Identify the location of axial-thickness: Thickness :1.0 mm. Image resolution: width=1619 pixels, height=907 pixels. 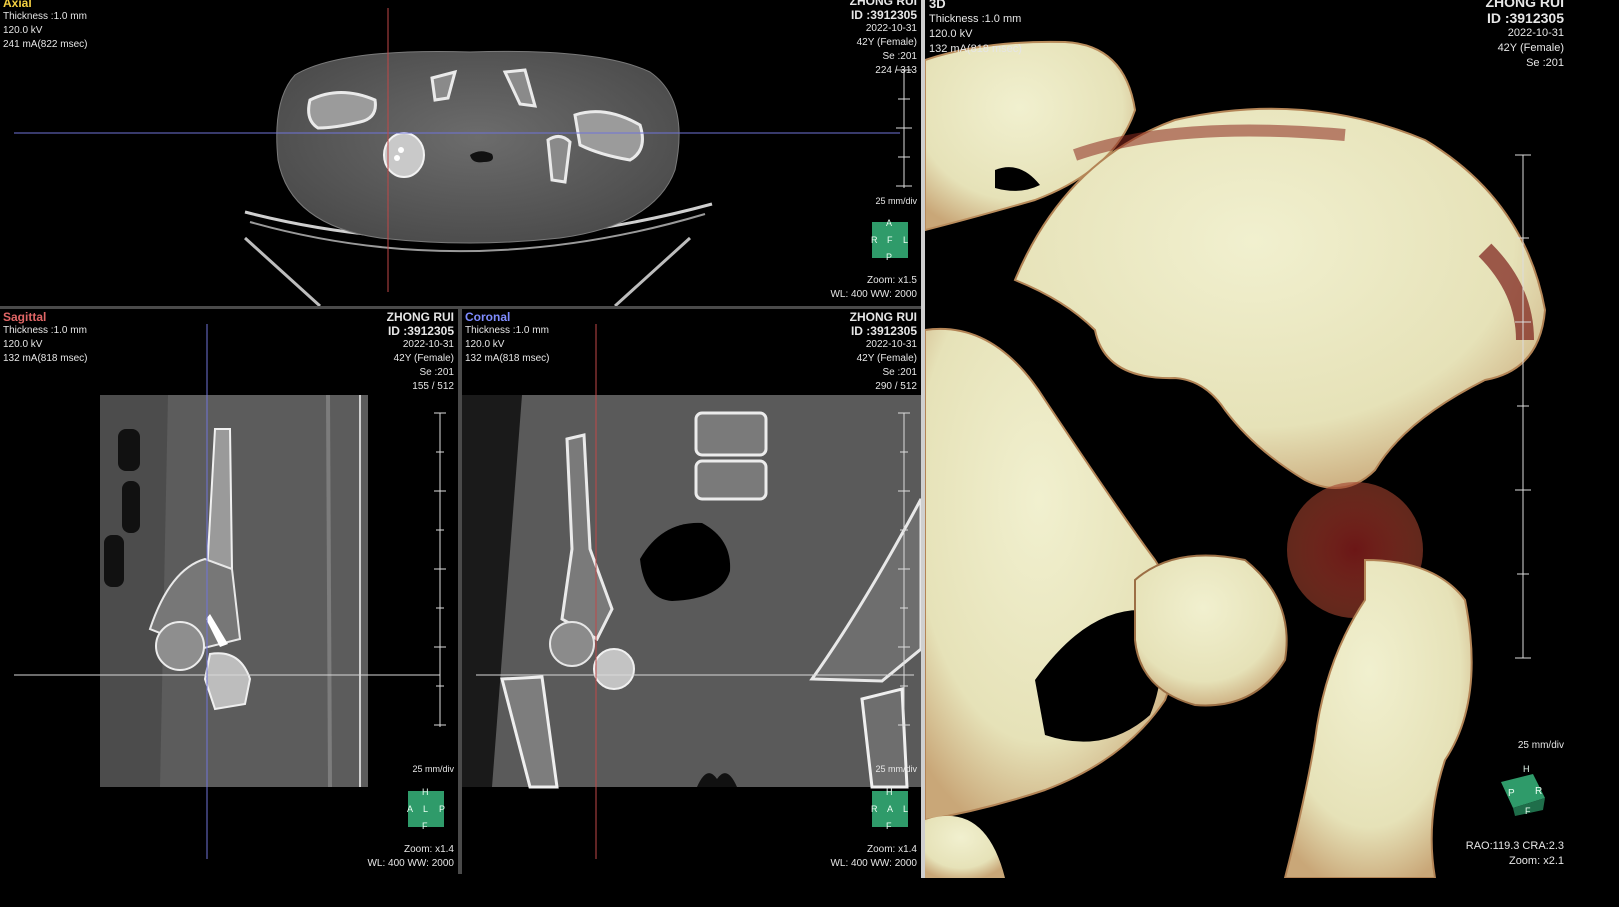
(45, 16).